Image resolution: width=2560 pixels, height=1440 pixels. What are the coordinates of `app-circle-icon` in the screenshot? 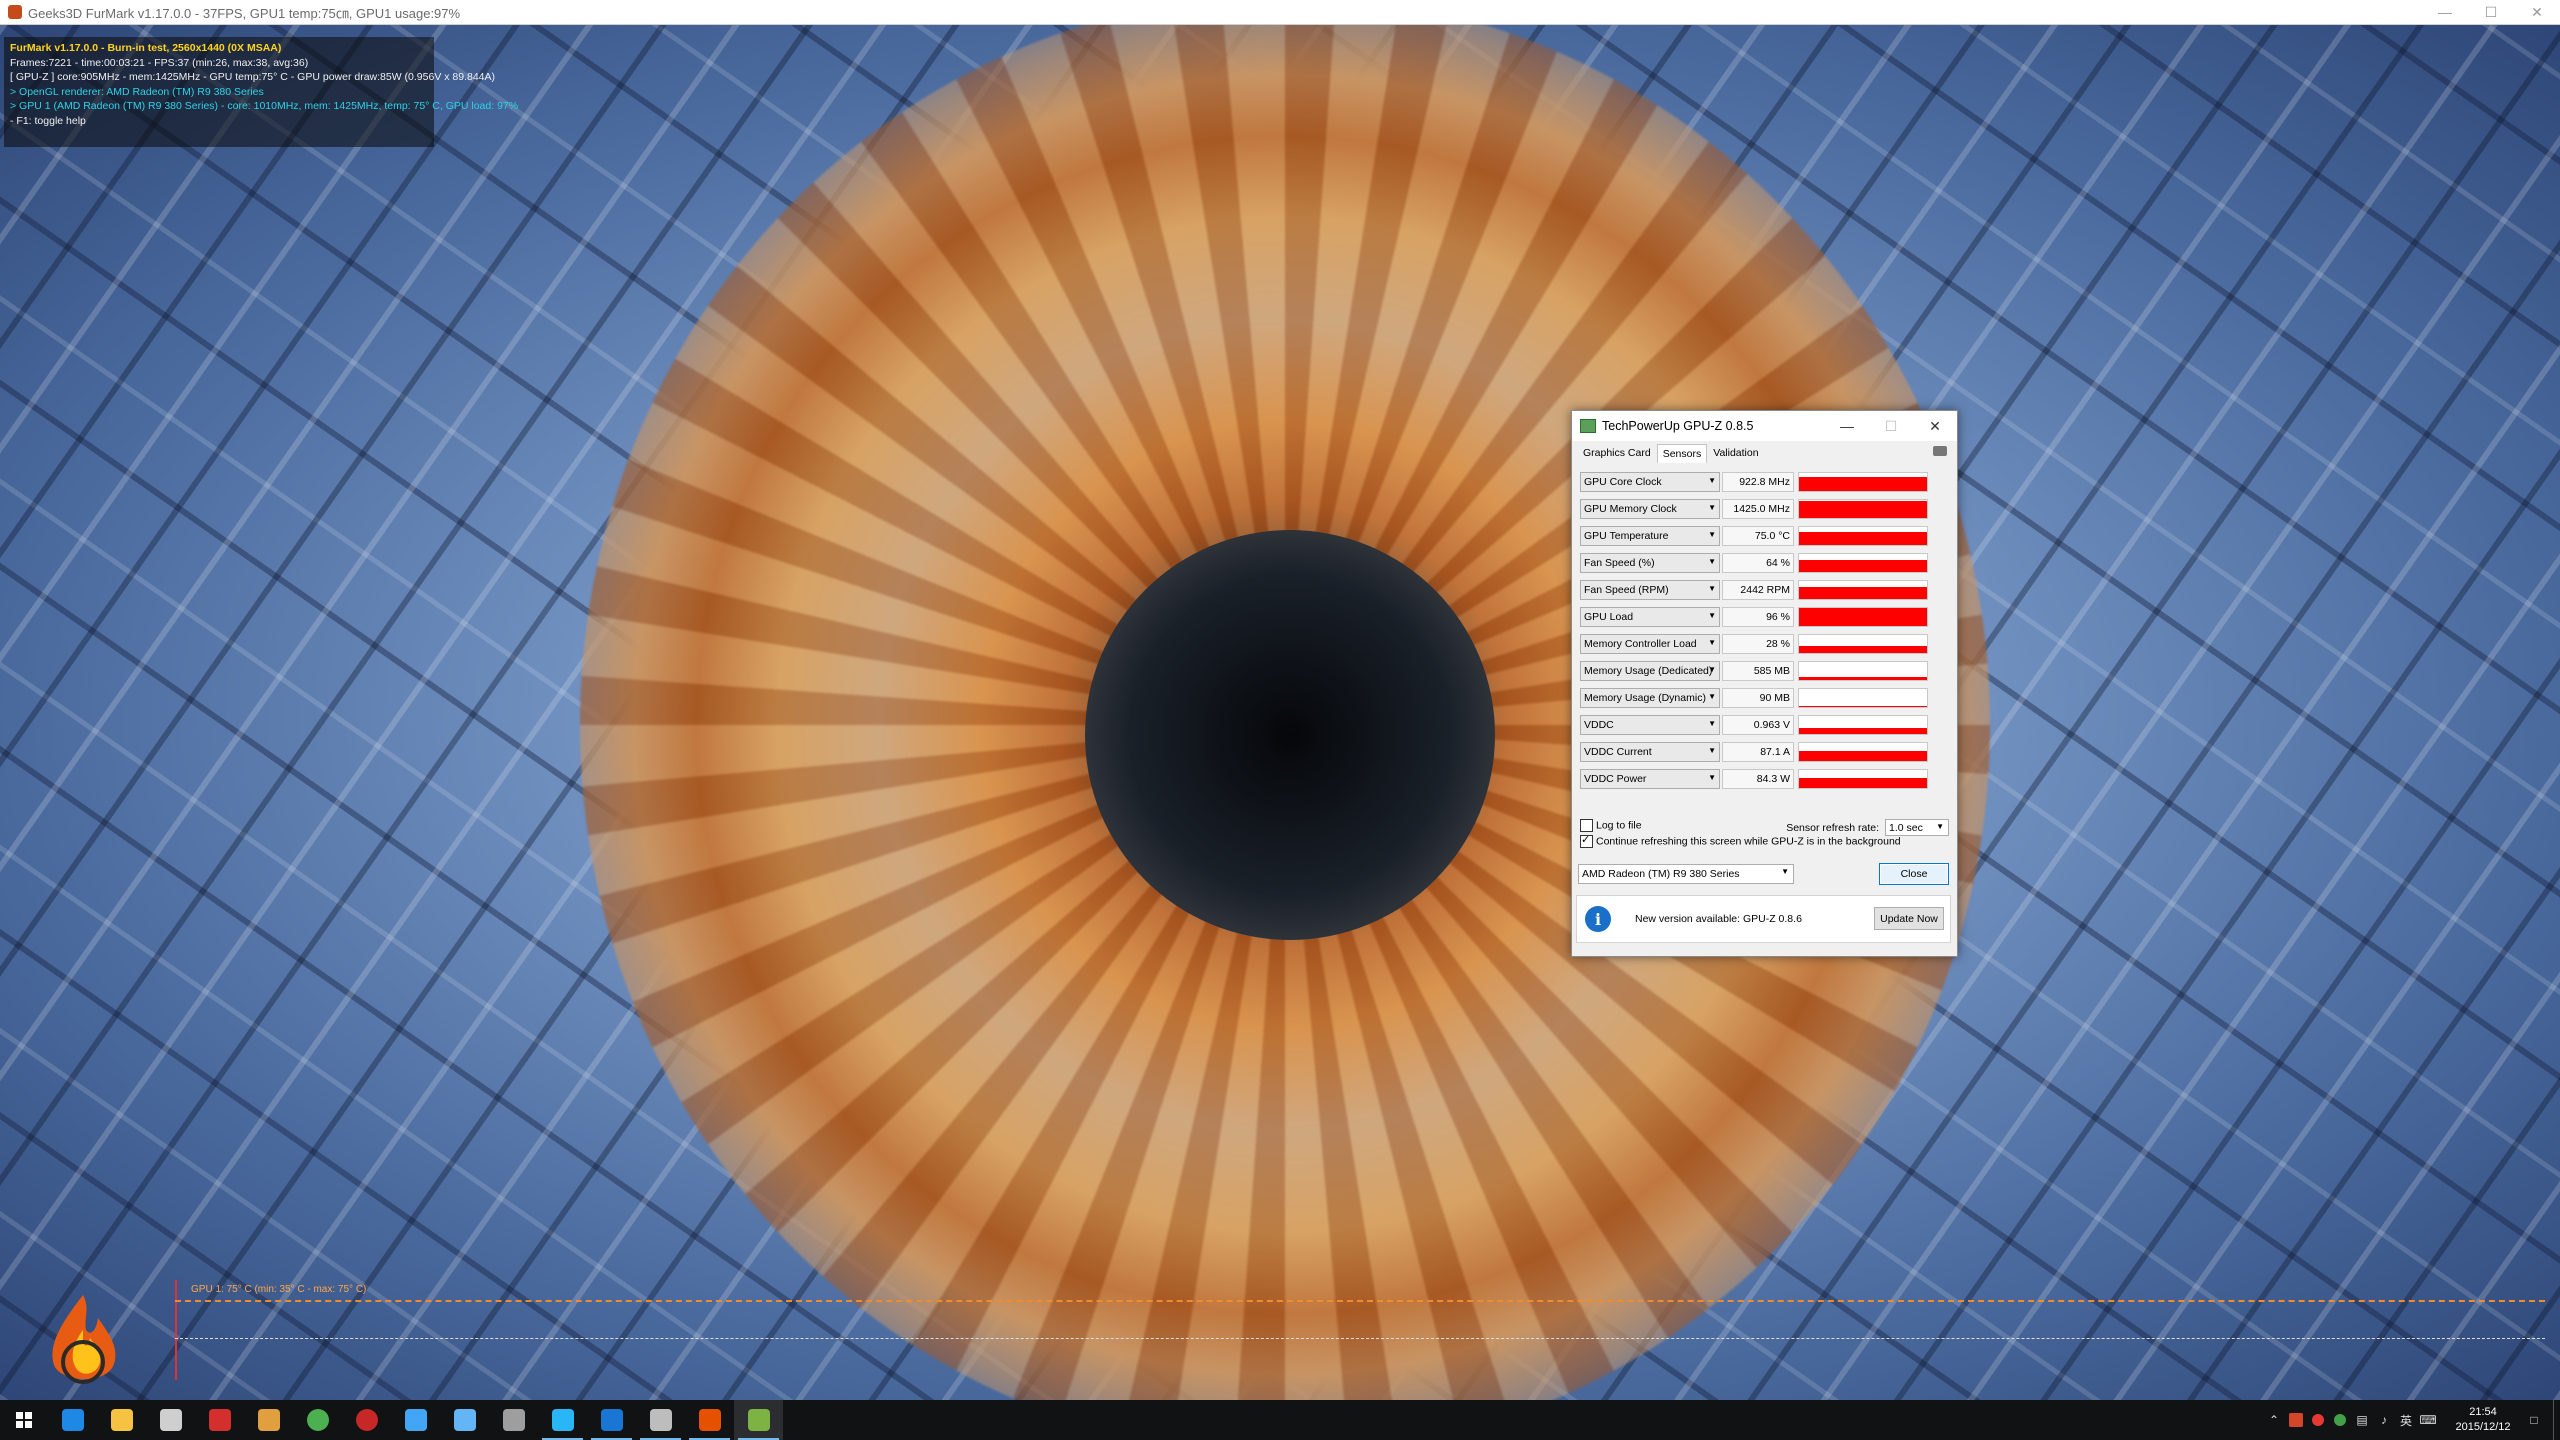 It's located at (366, 1420).